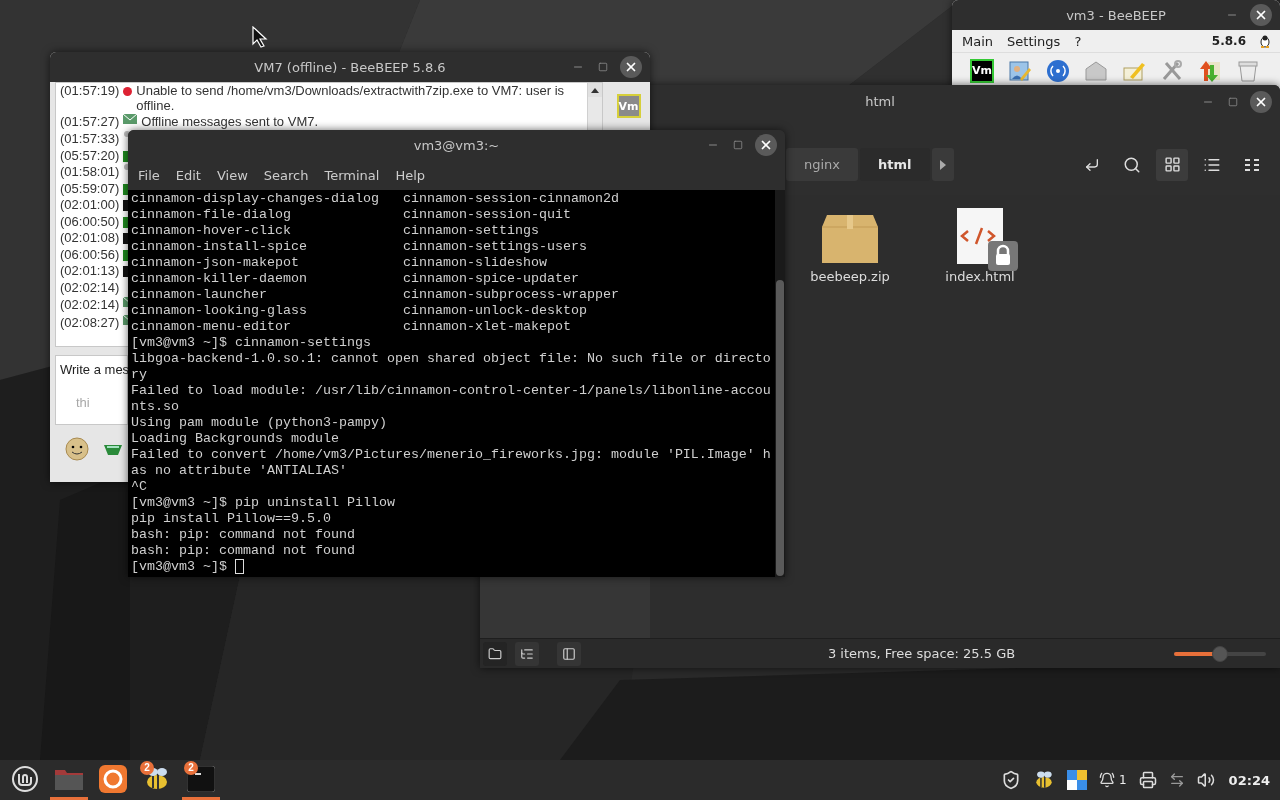  Describe the element at coordinates (1076, 780) in the screenshot. I see `color-squares-icon` at that location.